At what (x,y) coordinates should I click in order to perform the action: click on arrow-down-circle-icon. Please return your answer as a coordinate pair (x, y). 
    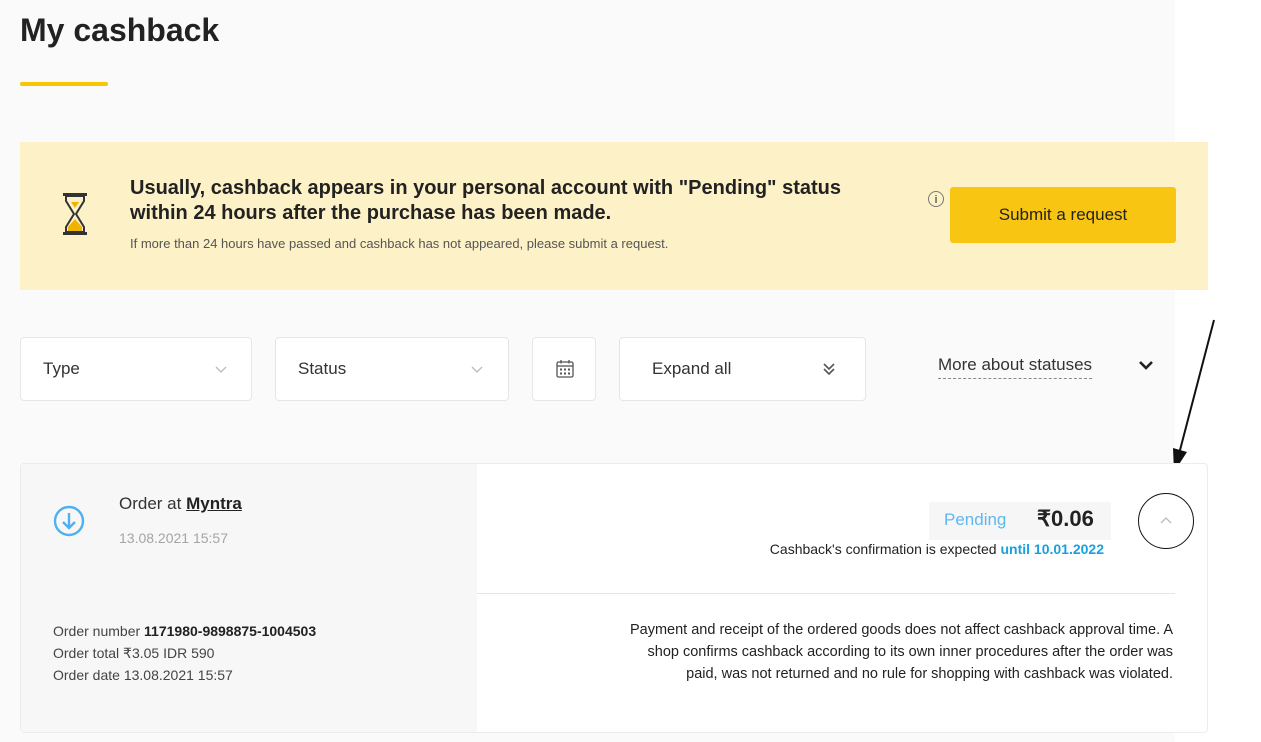
    Looking at the image, I should click on (69, 521).